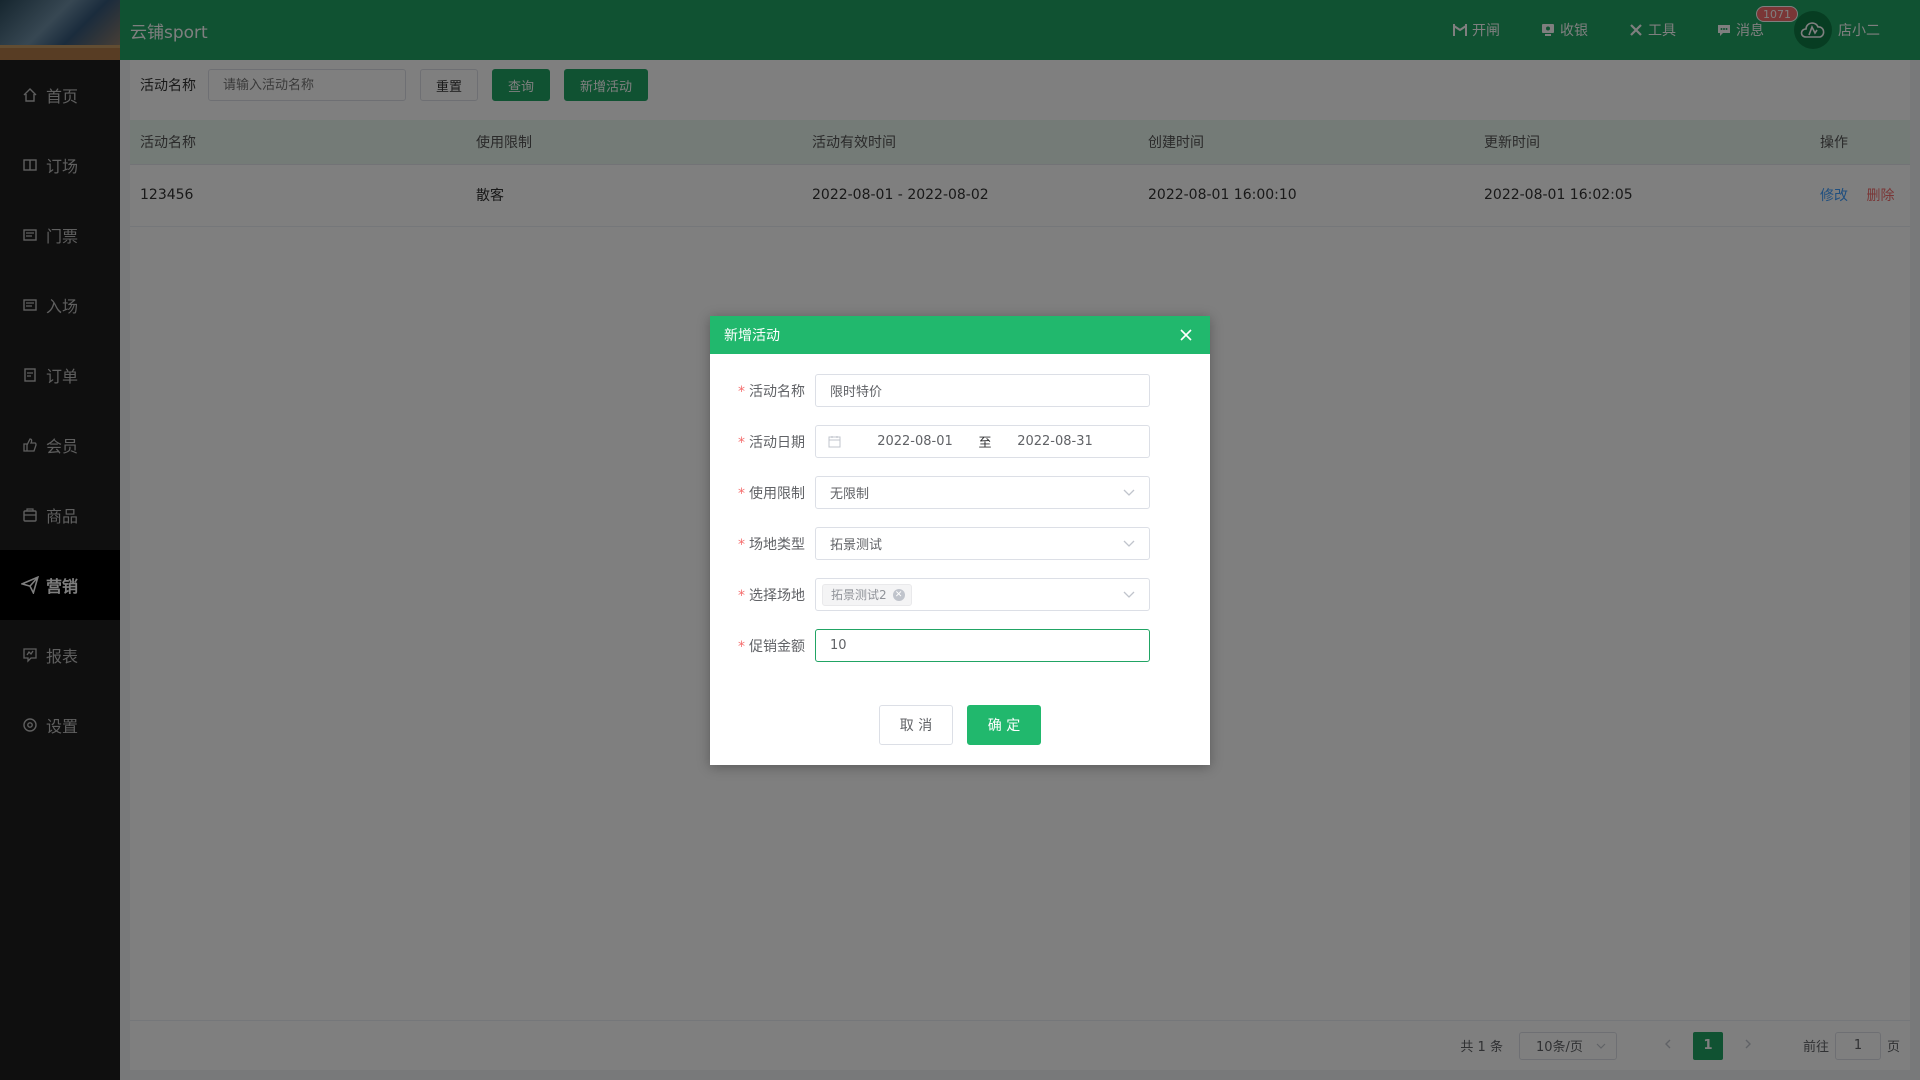  I want to click on date-separator: 至, so click(985, 443).